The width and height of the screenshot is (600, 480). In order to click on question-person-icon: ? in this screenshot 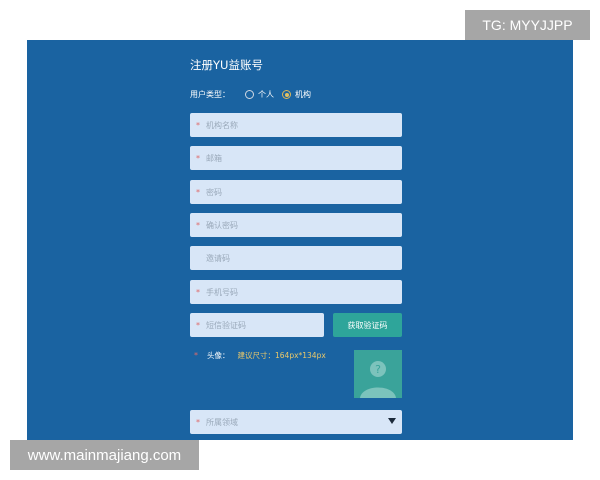, I will do `click(378, 379)`.